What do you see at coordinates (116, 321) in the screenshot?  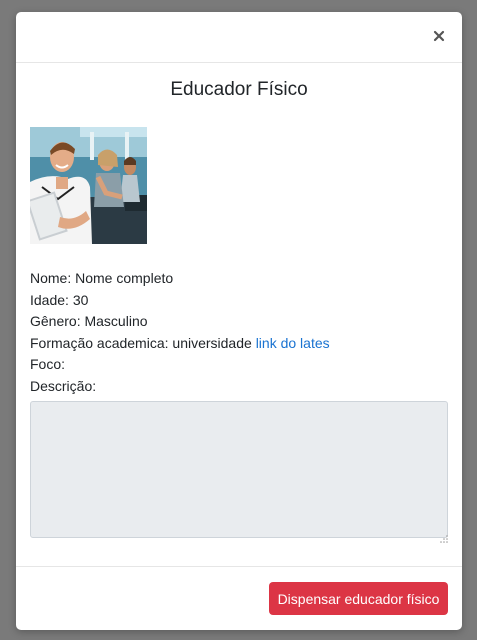 I see `genero-value: Masculino` at bounding box center [116, 321].